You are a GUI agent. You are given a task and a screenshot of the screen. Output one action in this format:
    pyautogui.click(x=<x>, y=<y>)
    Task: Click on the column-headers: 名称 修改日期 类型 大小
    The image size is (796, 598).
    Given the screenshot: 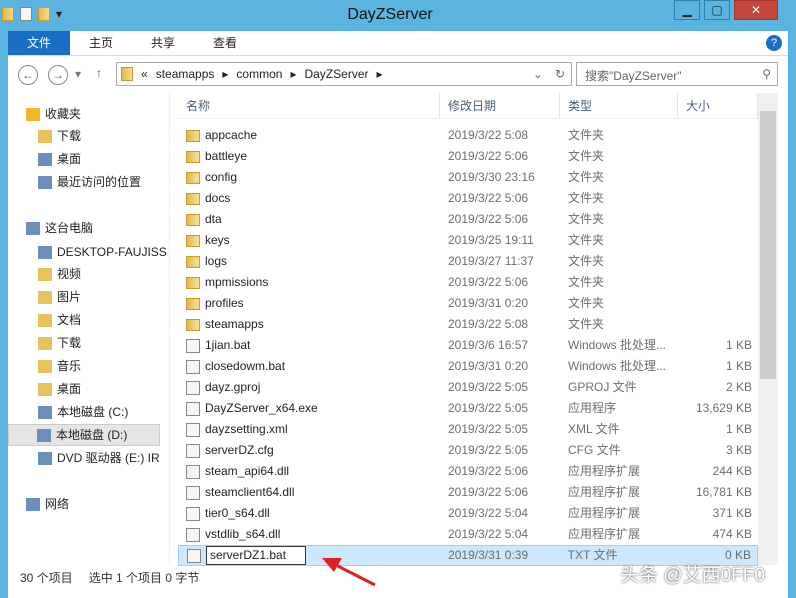 What is the action you would take?
    pyautogui.click(x=468, y=106)
    